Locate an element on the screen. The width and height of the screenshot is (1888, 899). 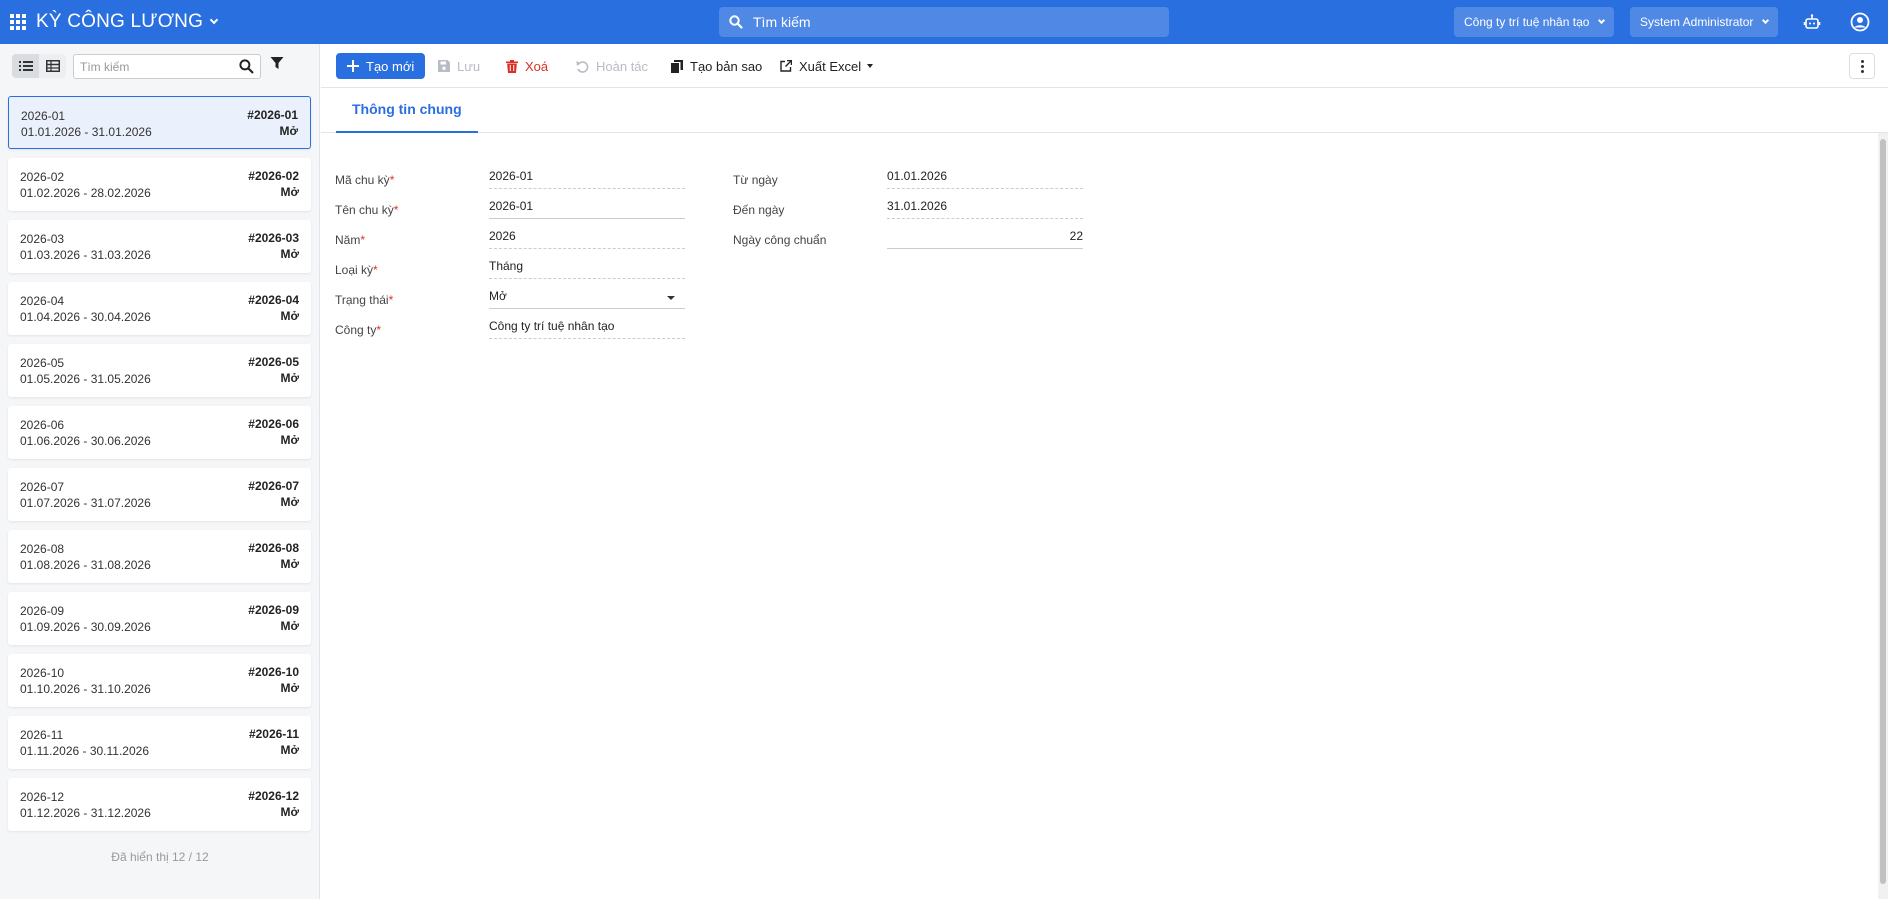
save-button: Lưu is located at coordinates (459, 66).